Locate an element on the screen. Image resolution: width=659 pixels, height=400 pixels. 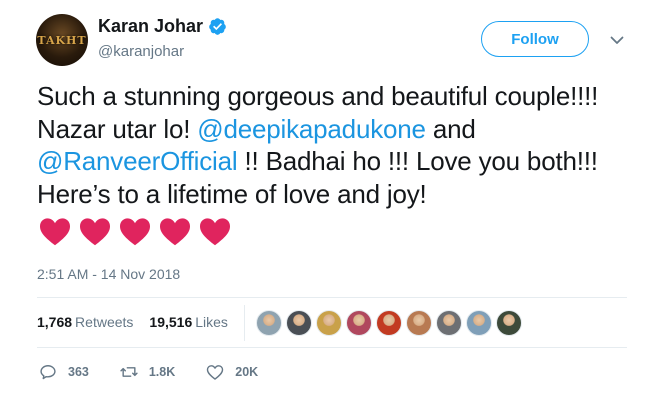
stats-separator is located at coordinates (244, 323).